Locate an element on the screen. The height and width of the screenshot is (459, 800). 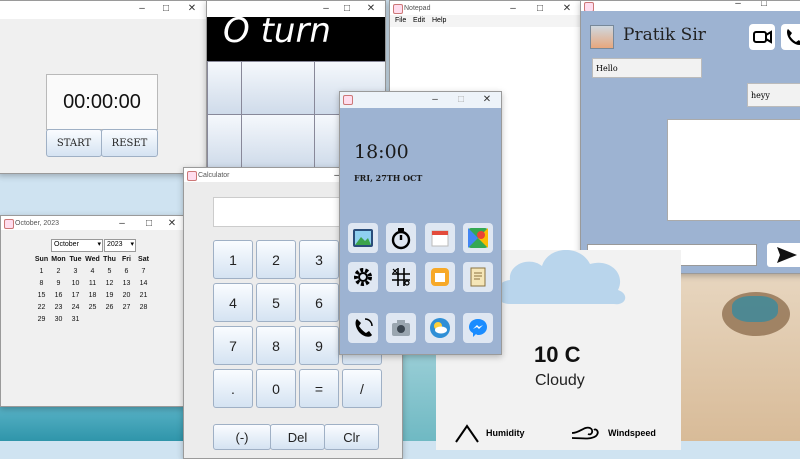
calendar-day: 2 is located at coordinates (58, 271).